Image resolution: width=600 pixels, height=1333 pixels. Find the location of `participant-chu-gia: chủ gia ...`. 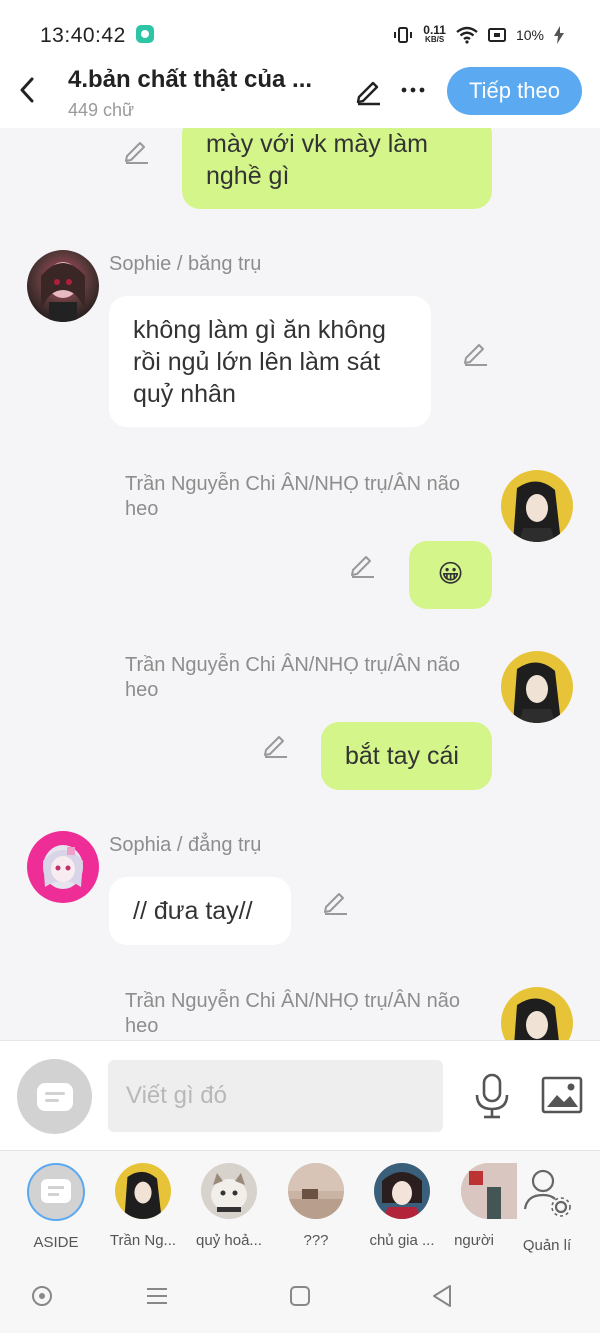

participant-chu-gia: chủ gia ... is located at coordinates (402, 1206).